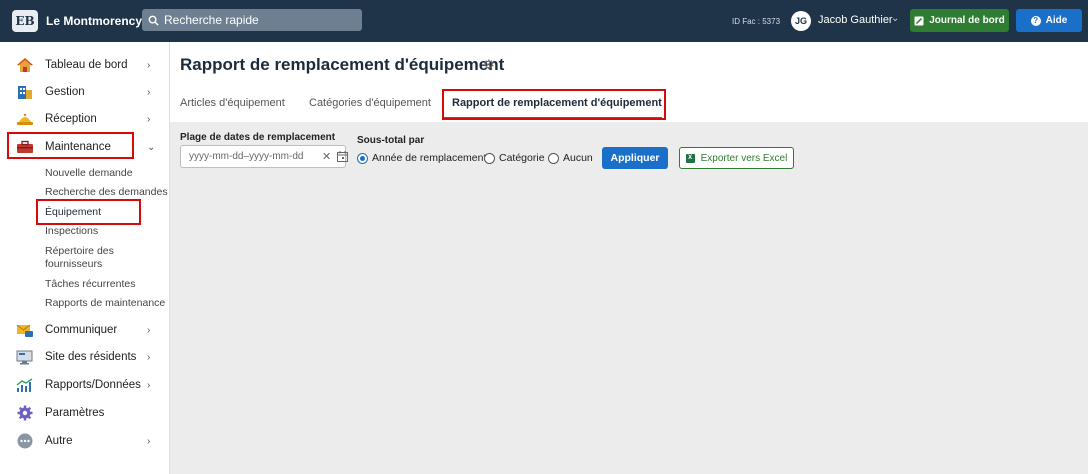  I want to click on sidebar-item-label: Tableau de bord, so click(86, 65).